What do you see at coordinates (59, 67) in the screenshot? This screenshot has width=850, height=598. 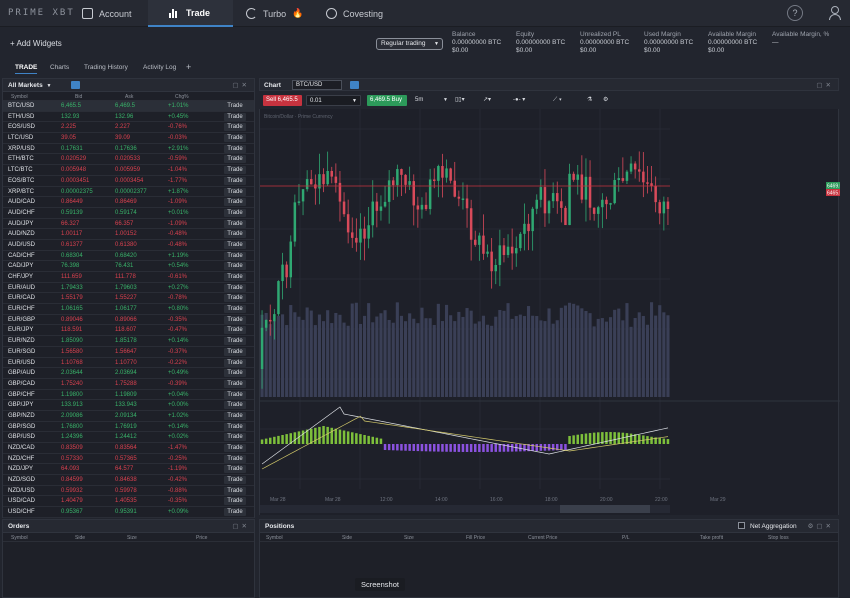 I see `tab-charts: Charts` at bounding box center [59, 67].